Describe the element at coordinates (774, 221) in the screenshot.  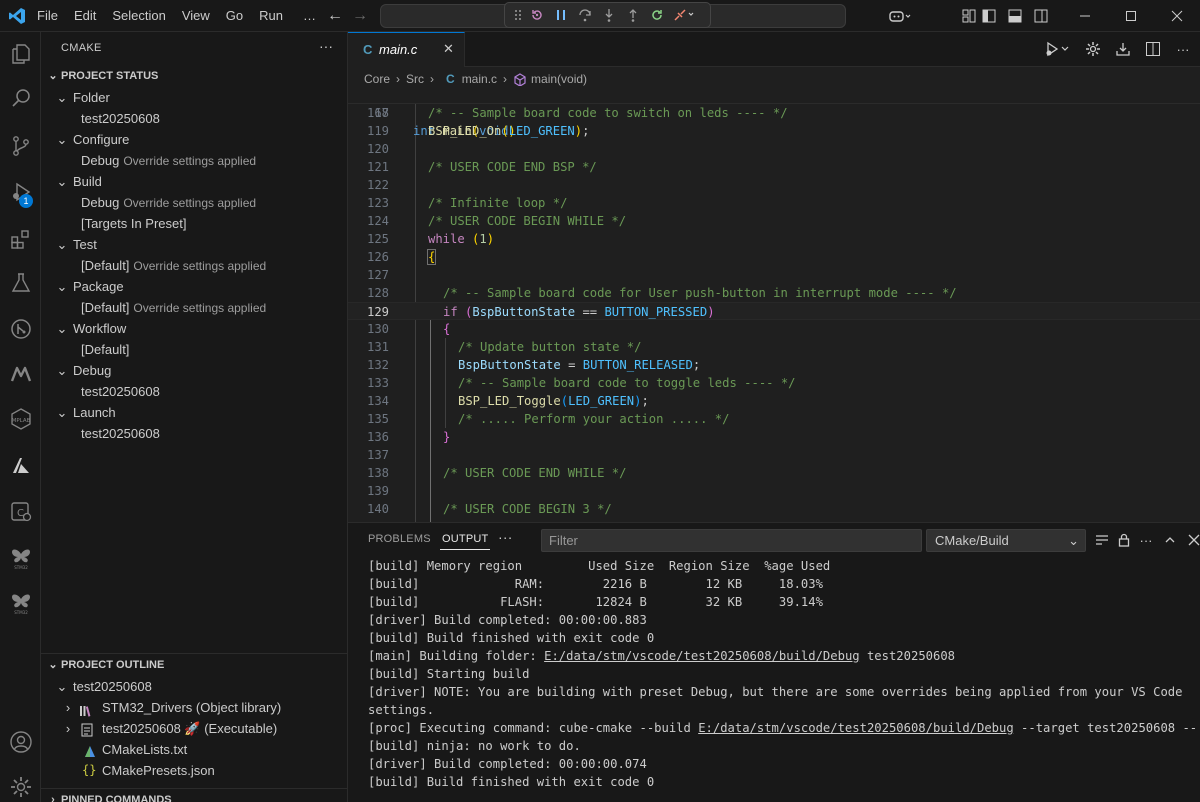
I see `code-line: 124/* USER CODE BEGIN WHILE */` at that location.